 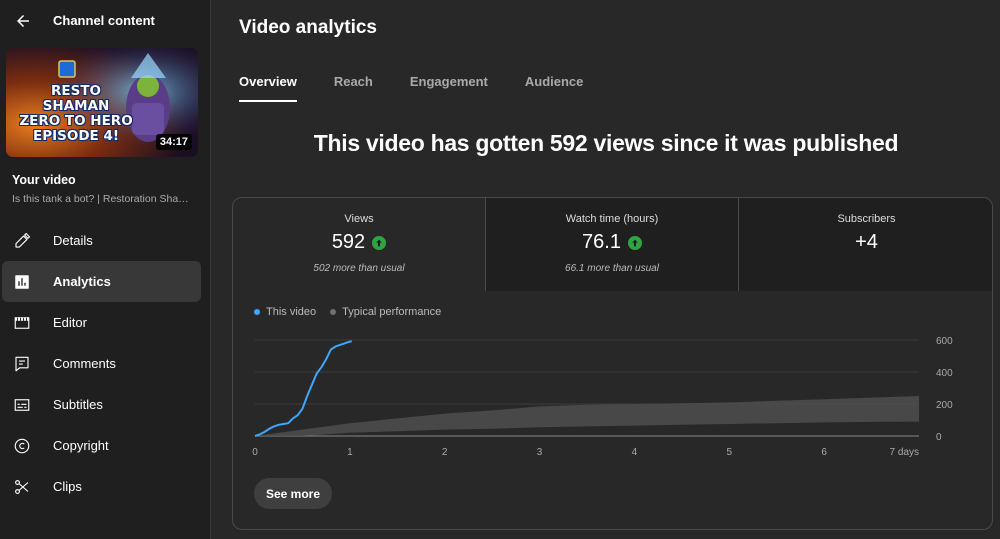 I want to click on metric-label: Views, so click(x=359, y=219).